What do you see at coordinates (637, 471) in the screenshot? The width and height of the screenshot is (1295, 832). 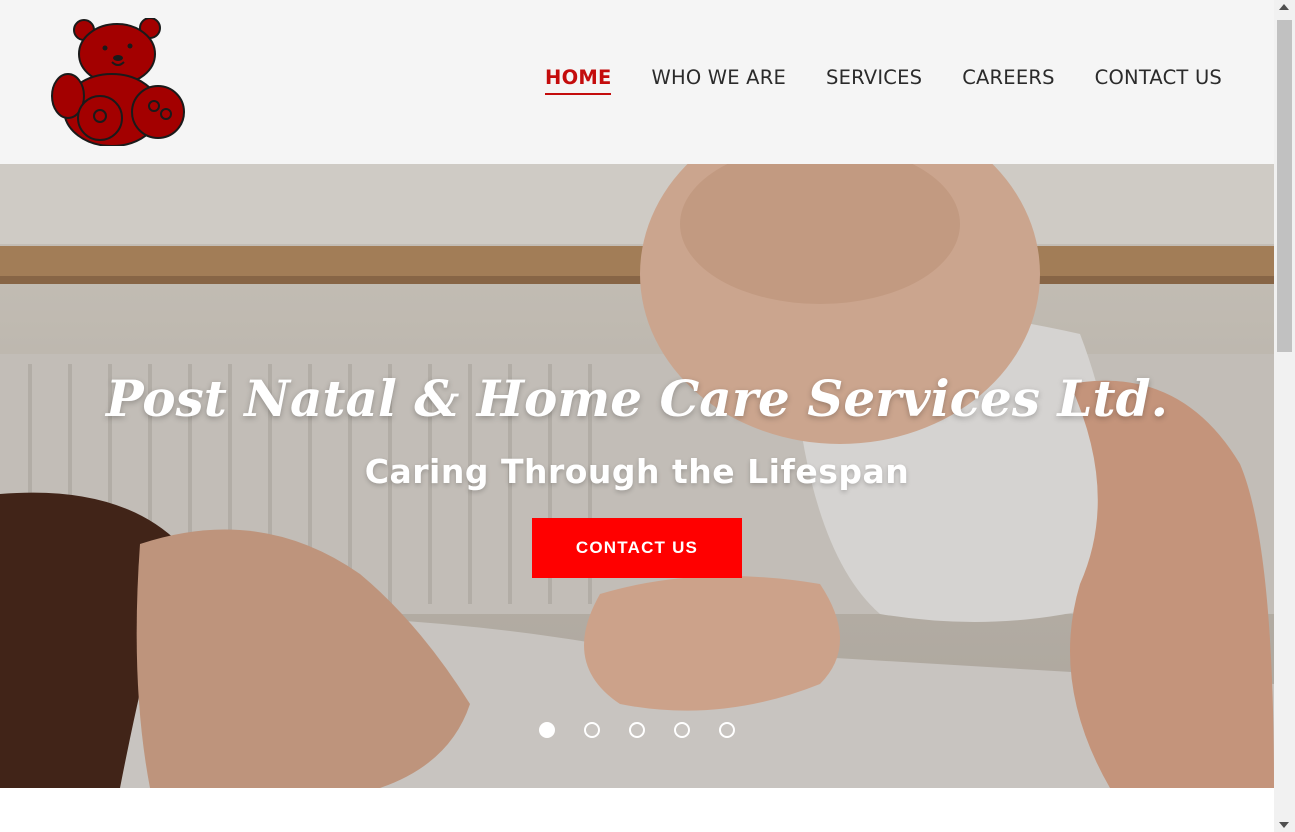 I see `hero-subtitle: Caring Through the Lifespan` at bounding box center [637, 471].